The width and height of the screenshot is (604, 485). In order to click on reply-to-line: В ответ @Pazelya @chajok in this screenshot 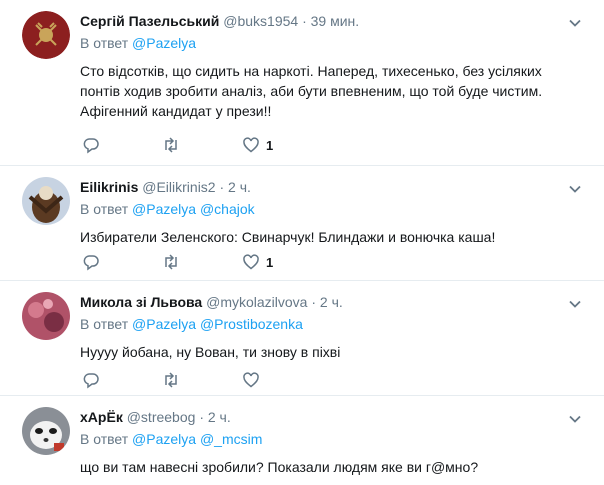, I will do `click(332, 209)`.